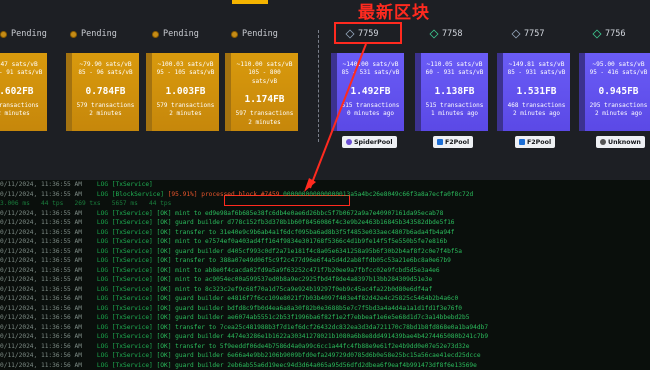  Describe the element at coordinates (536, 73) in the screenshot. I see `block-fee-range: 85 - 931 sats/vB` at that location.